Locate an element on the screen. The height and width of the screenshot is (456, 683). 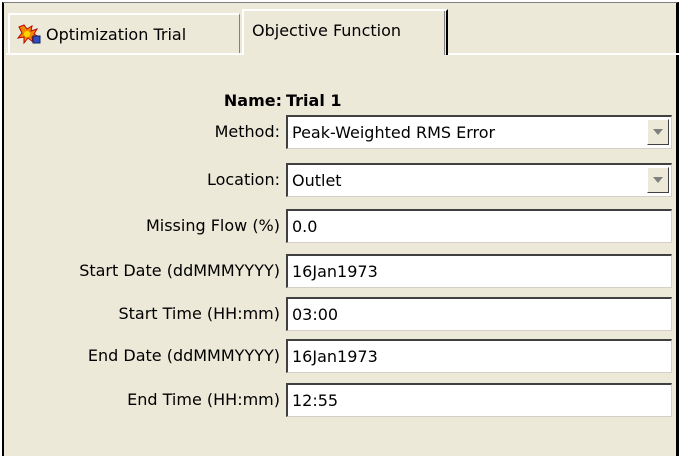
tab-strip-edge-left is located at coordinates (124, 54).